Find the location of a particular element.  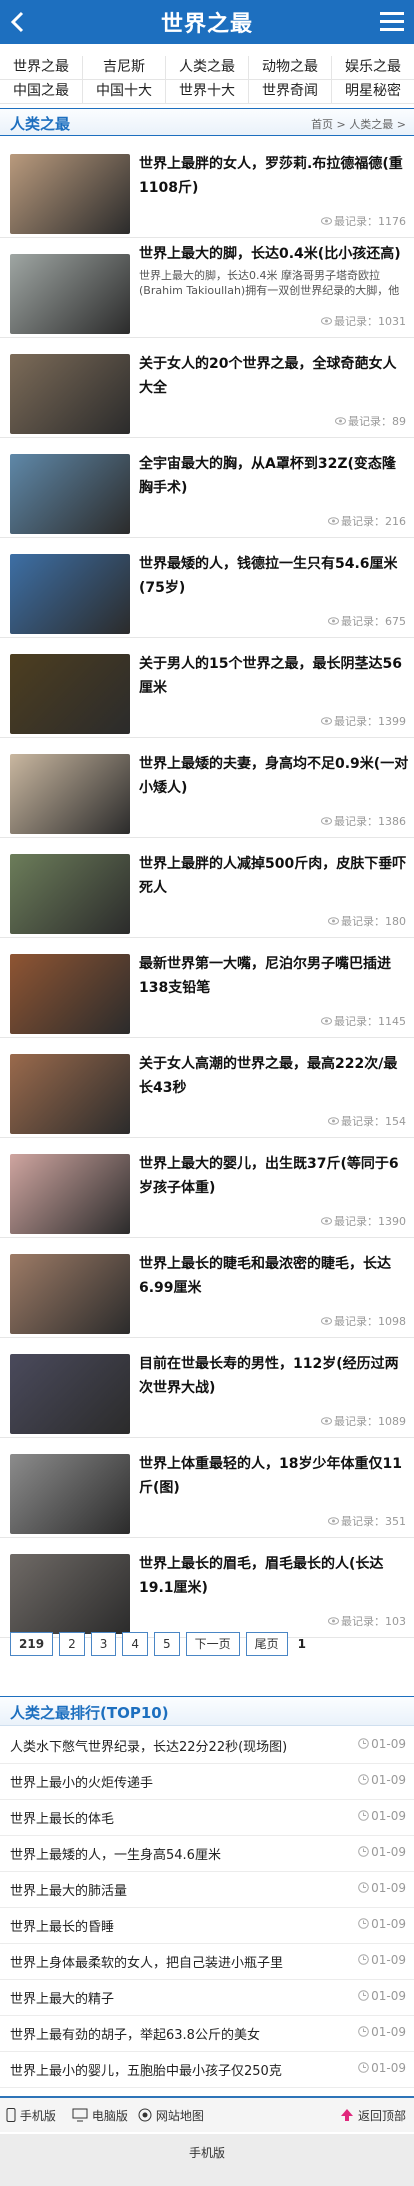

nav-link: 明星秘密 is located at coordinates (373, 91).